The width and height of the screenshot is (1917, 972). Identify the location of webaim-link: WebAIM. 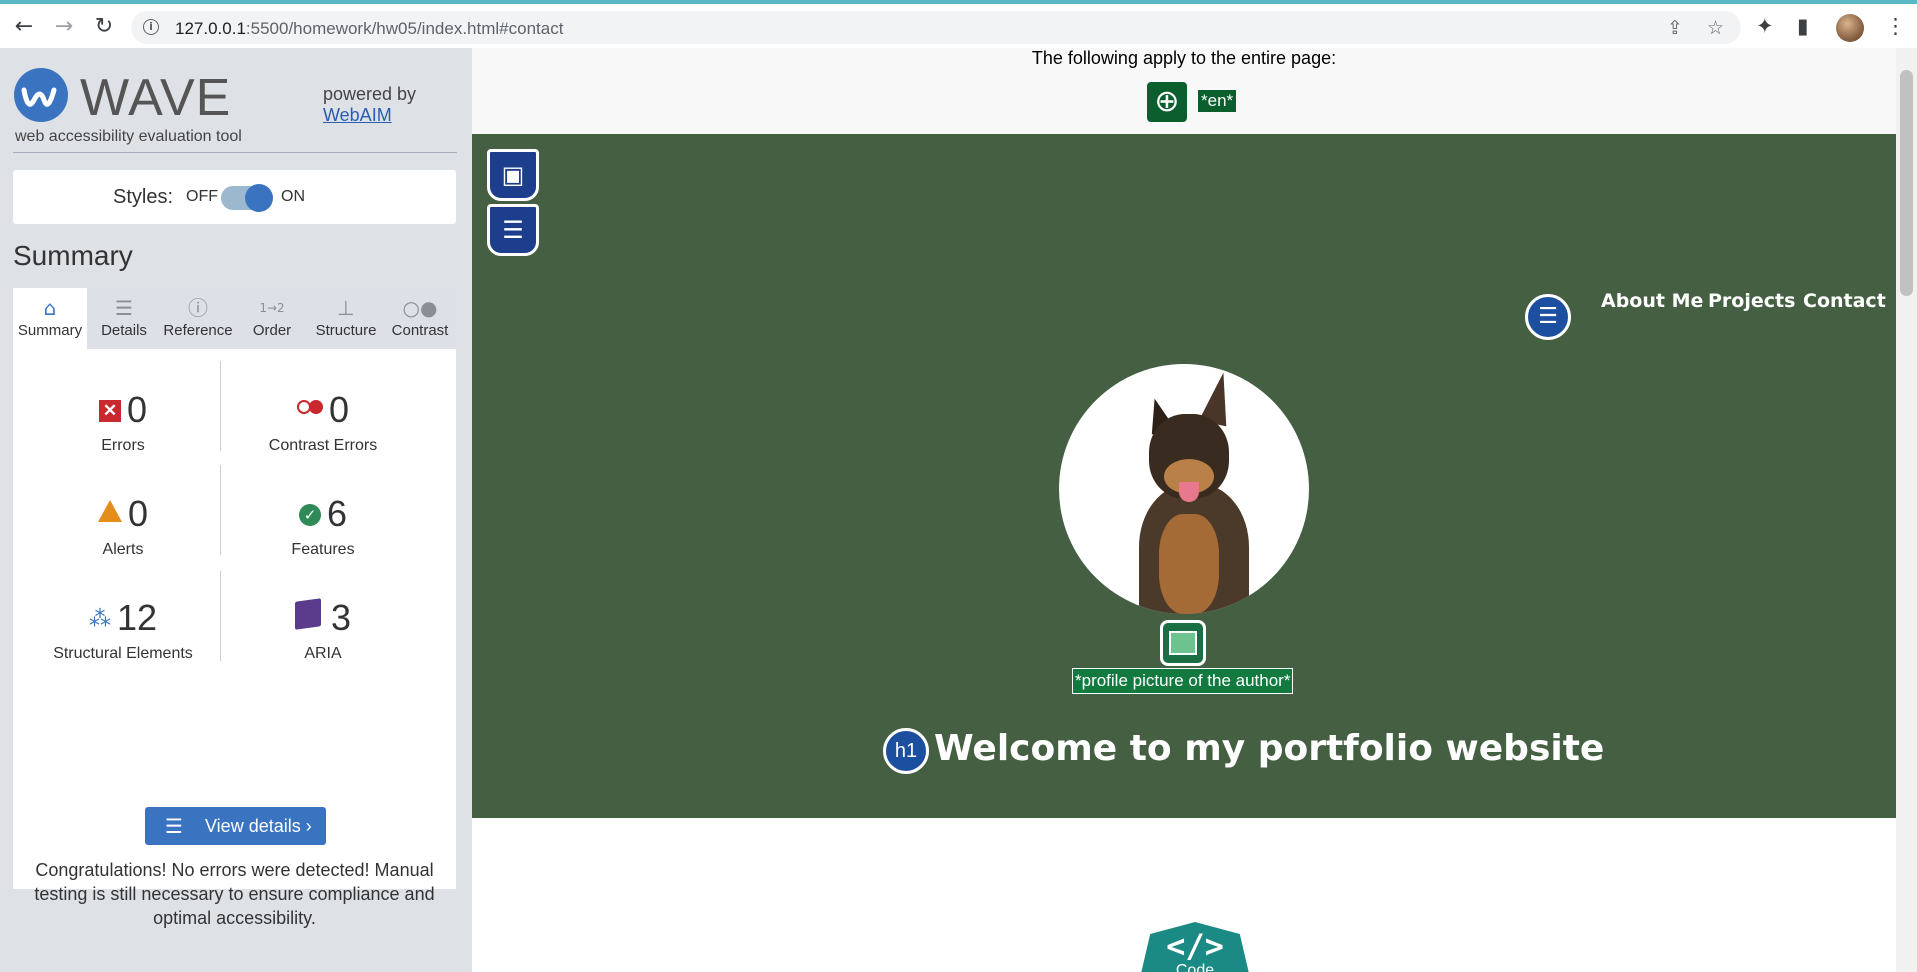
(369, 115).